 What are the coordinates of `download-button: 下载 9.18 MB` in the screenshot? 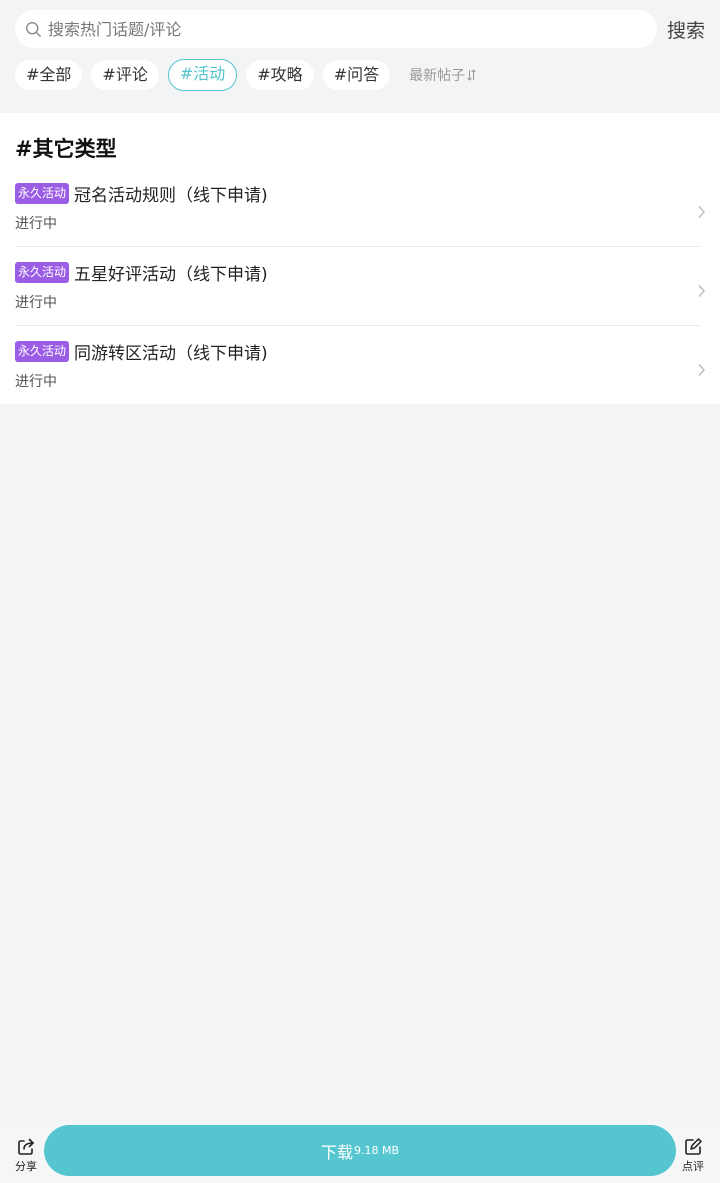 It's located at (360, 1150).